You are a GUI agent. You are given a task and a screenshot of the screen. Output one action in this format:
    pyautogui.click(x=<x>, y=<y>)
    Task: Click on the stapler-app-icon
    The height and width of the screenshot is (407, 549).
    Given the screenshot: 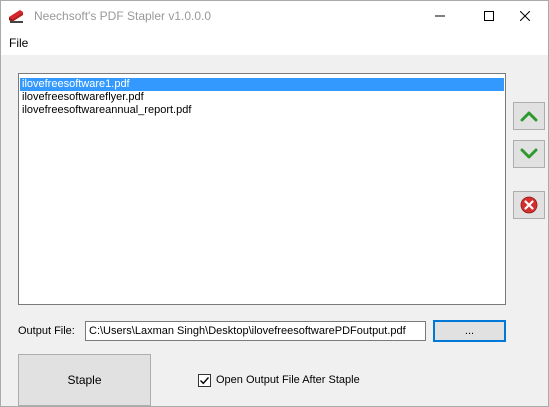 What is the action you would take?
    pyautogui.click(x=16, y=16)
    